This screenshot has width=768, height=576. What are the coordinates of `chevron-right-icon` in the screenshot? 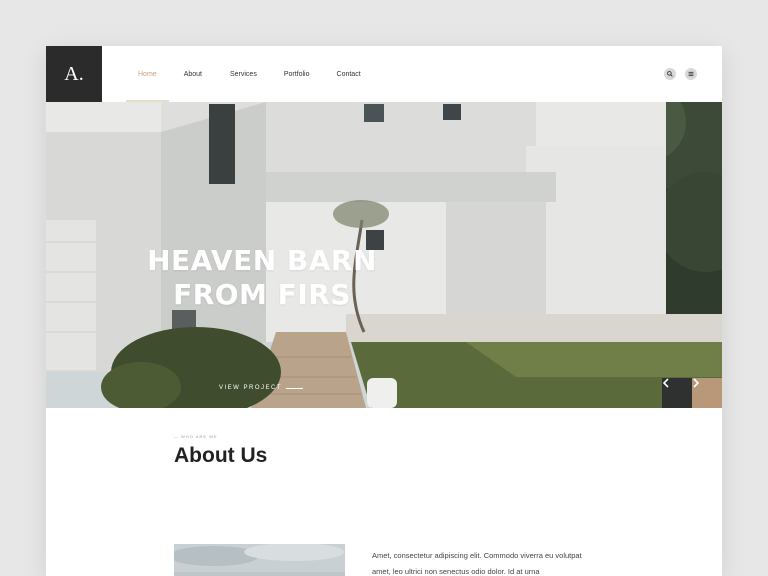 It's located at (696, 383).